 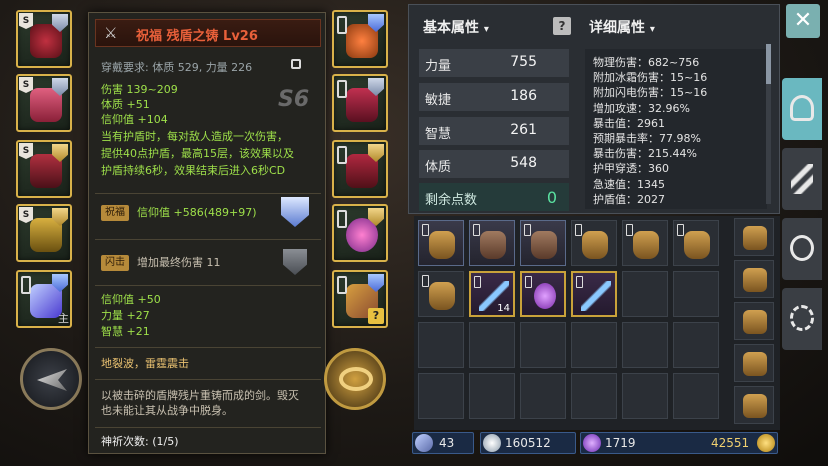 What do you see at coordinates (44, 299) in the screenshot?
I see `equip-slot-weapon: 主` at bounding box center [44, 299].